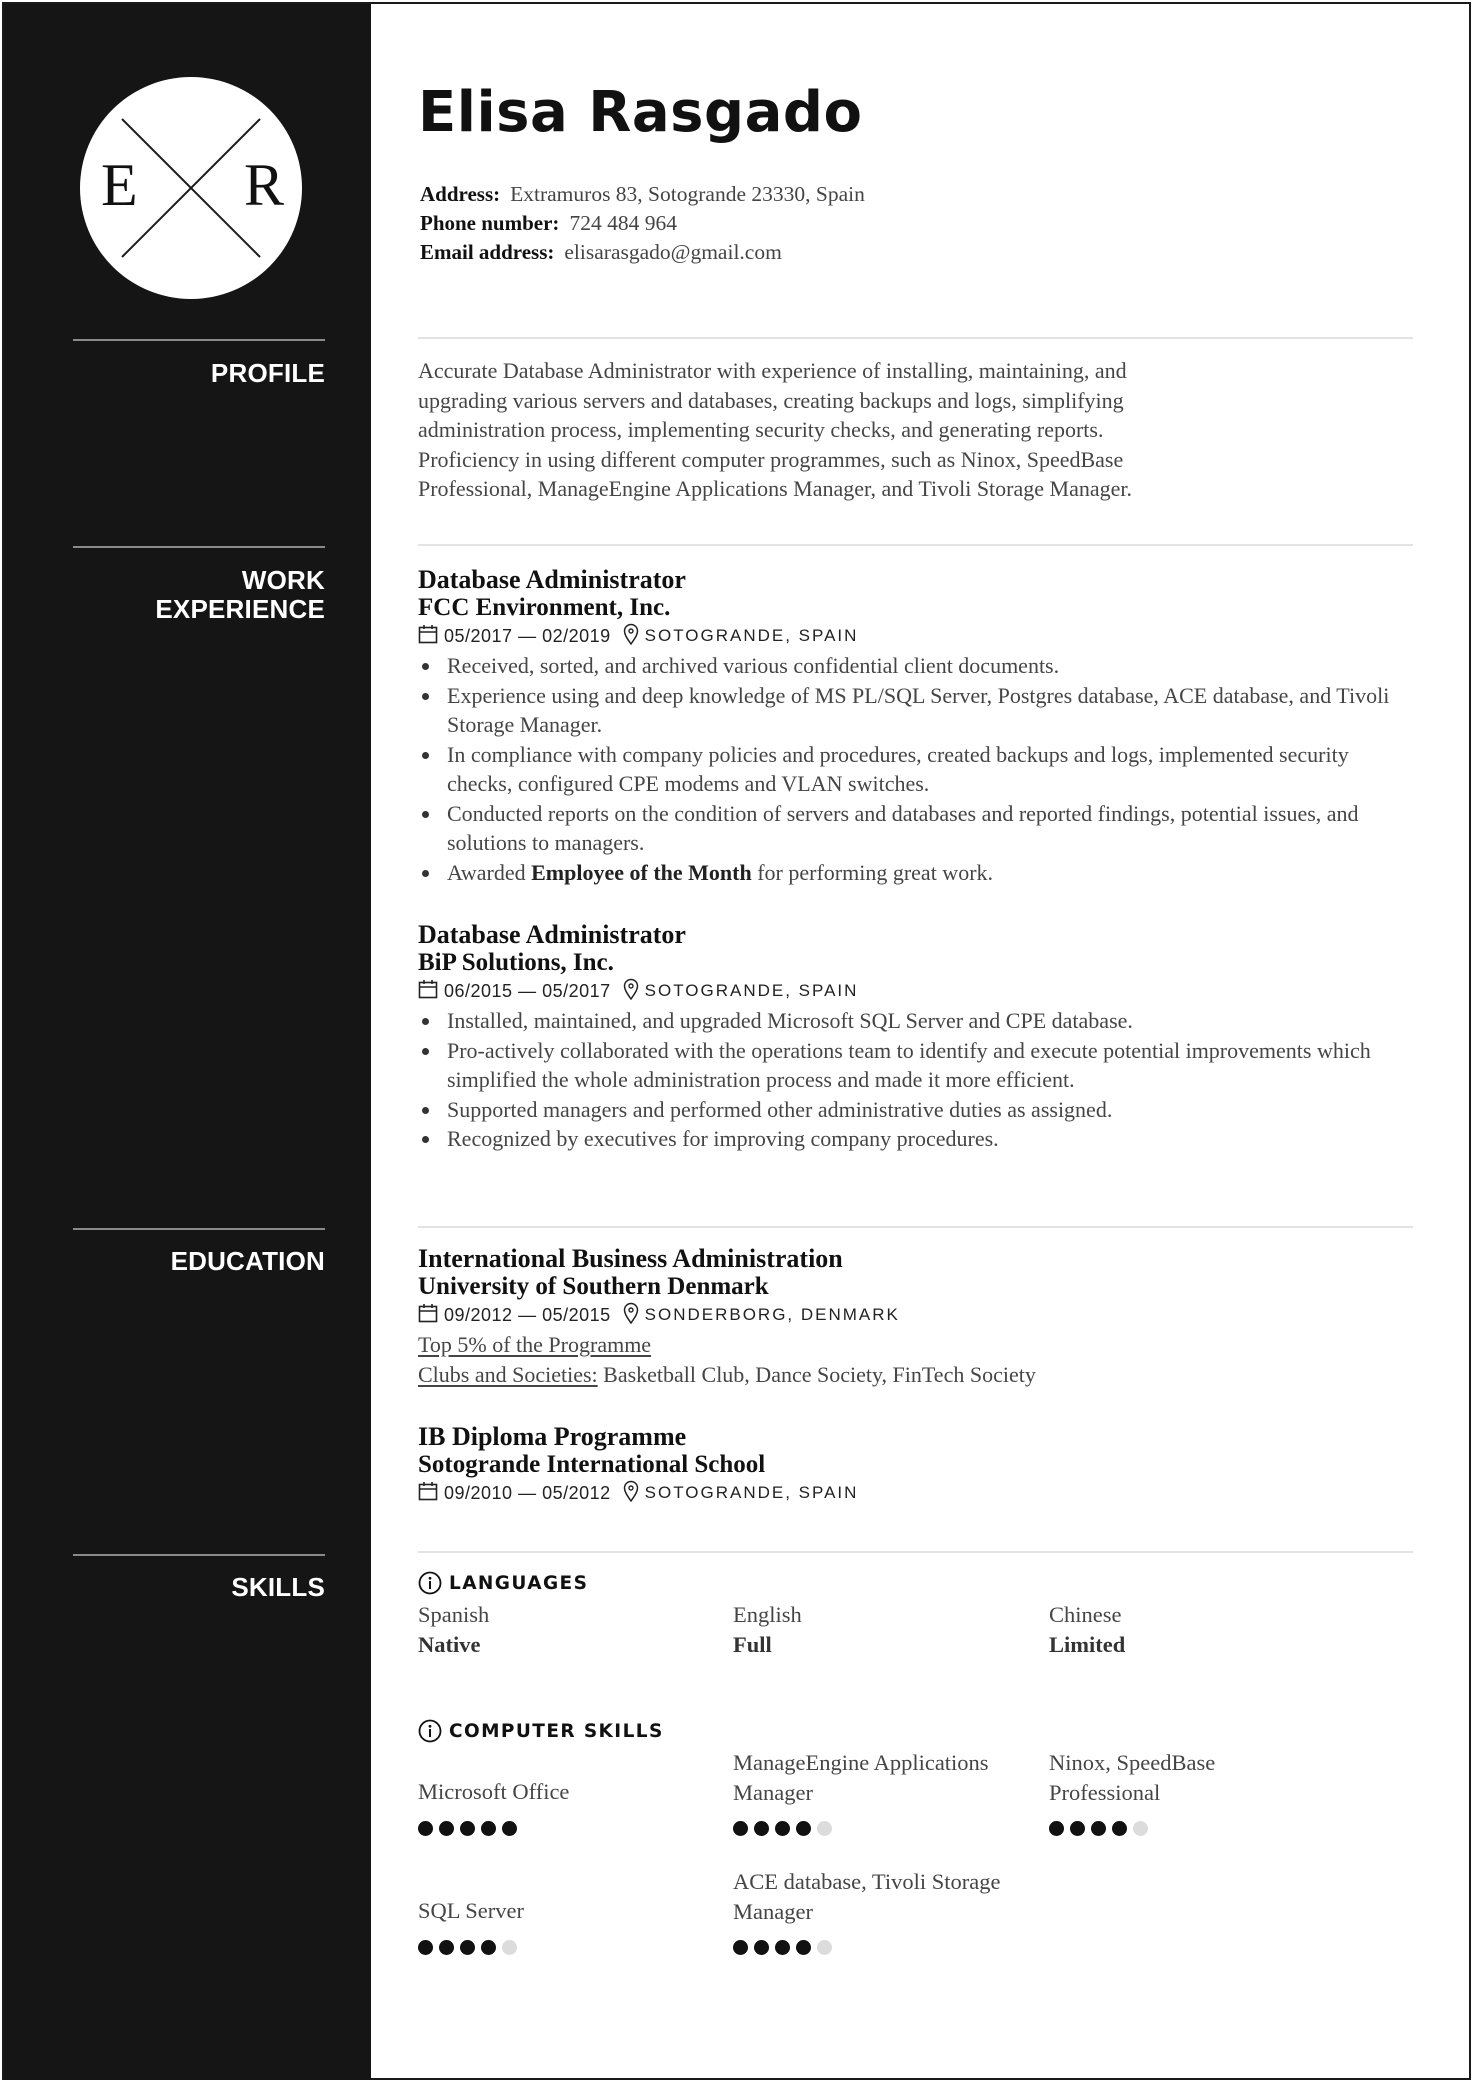 The height and width of the screenshot is (2083, 1474). I want to click on skill-item: SQL Server, so click(568, 1925).